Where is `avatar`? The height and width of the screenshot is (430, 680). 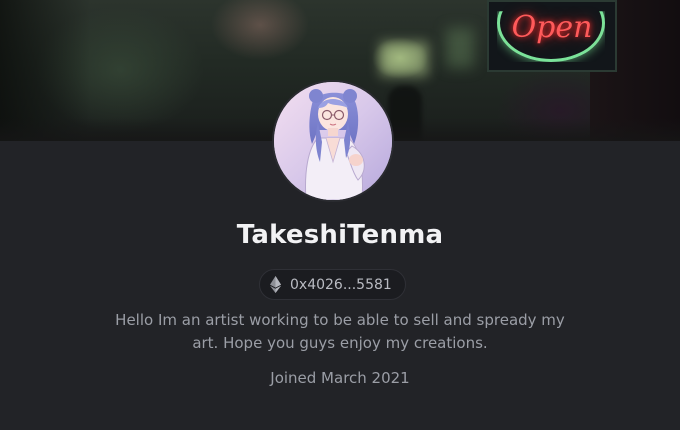
avatar is located at coordinates (333, 141).